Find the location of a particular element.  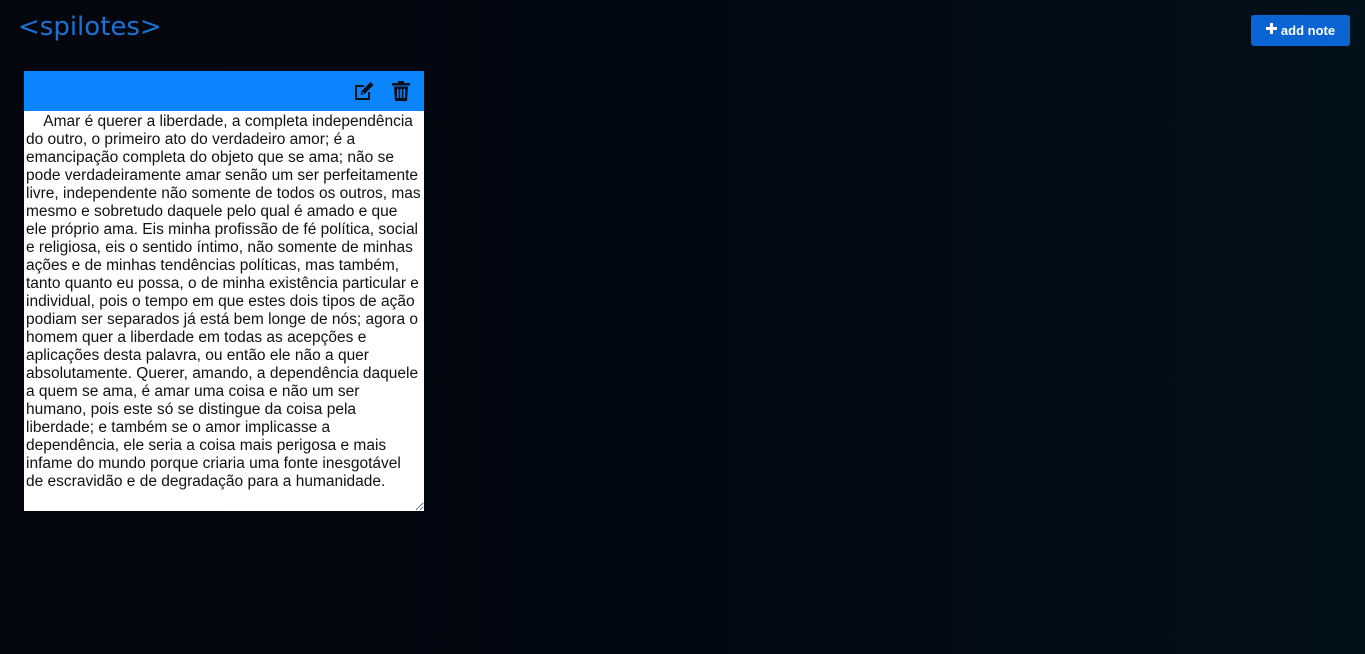

edit-icon is located at coordinates (364, 91).